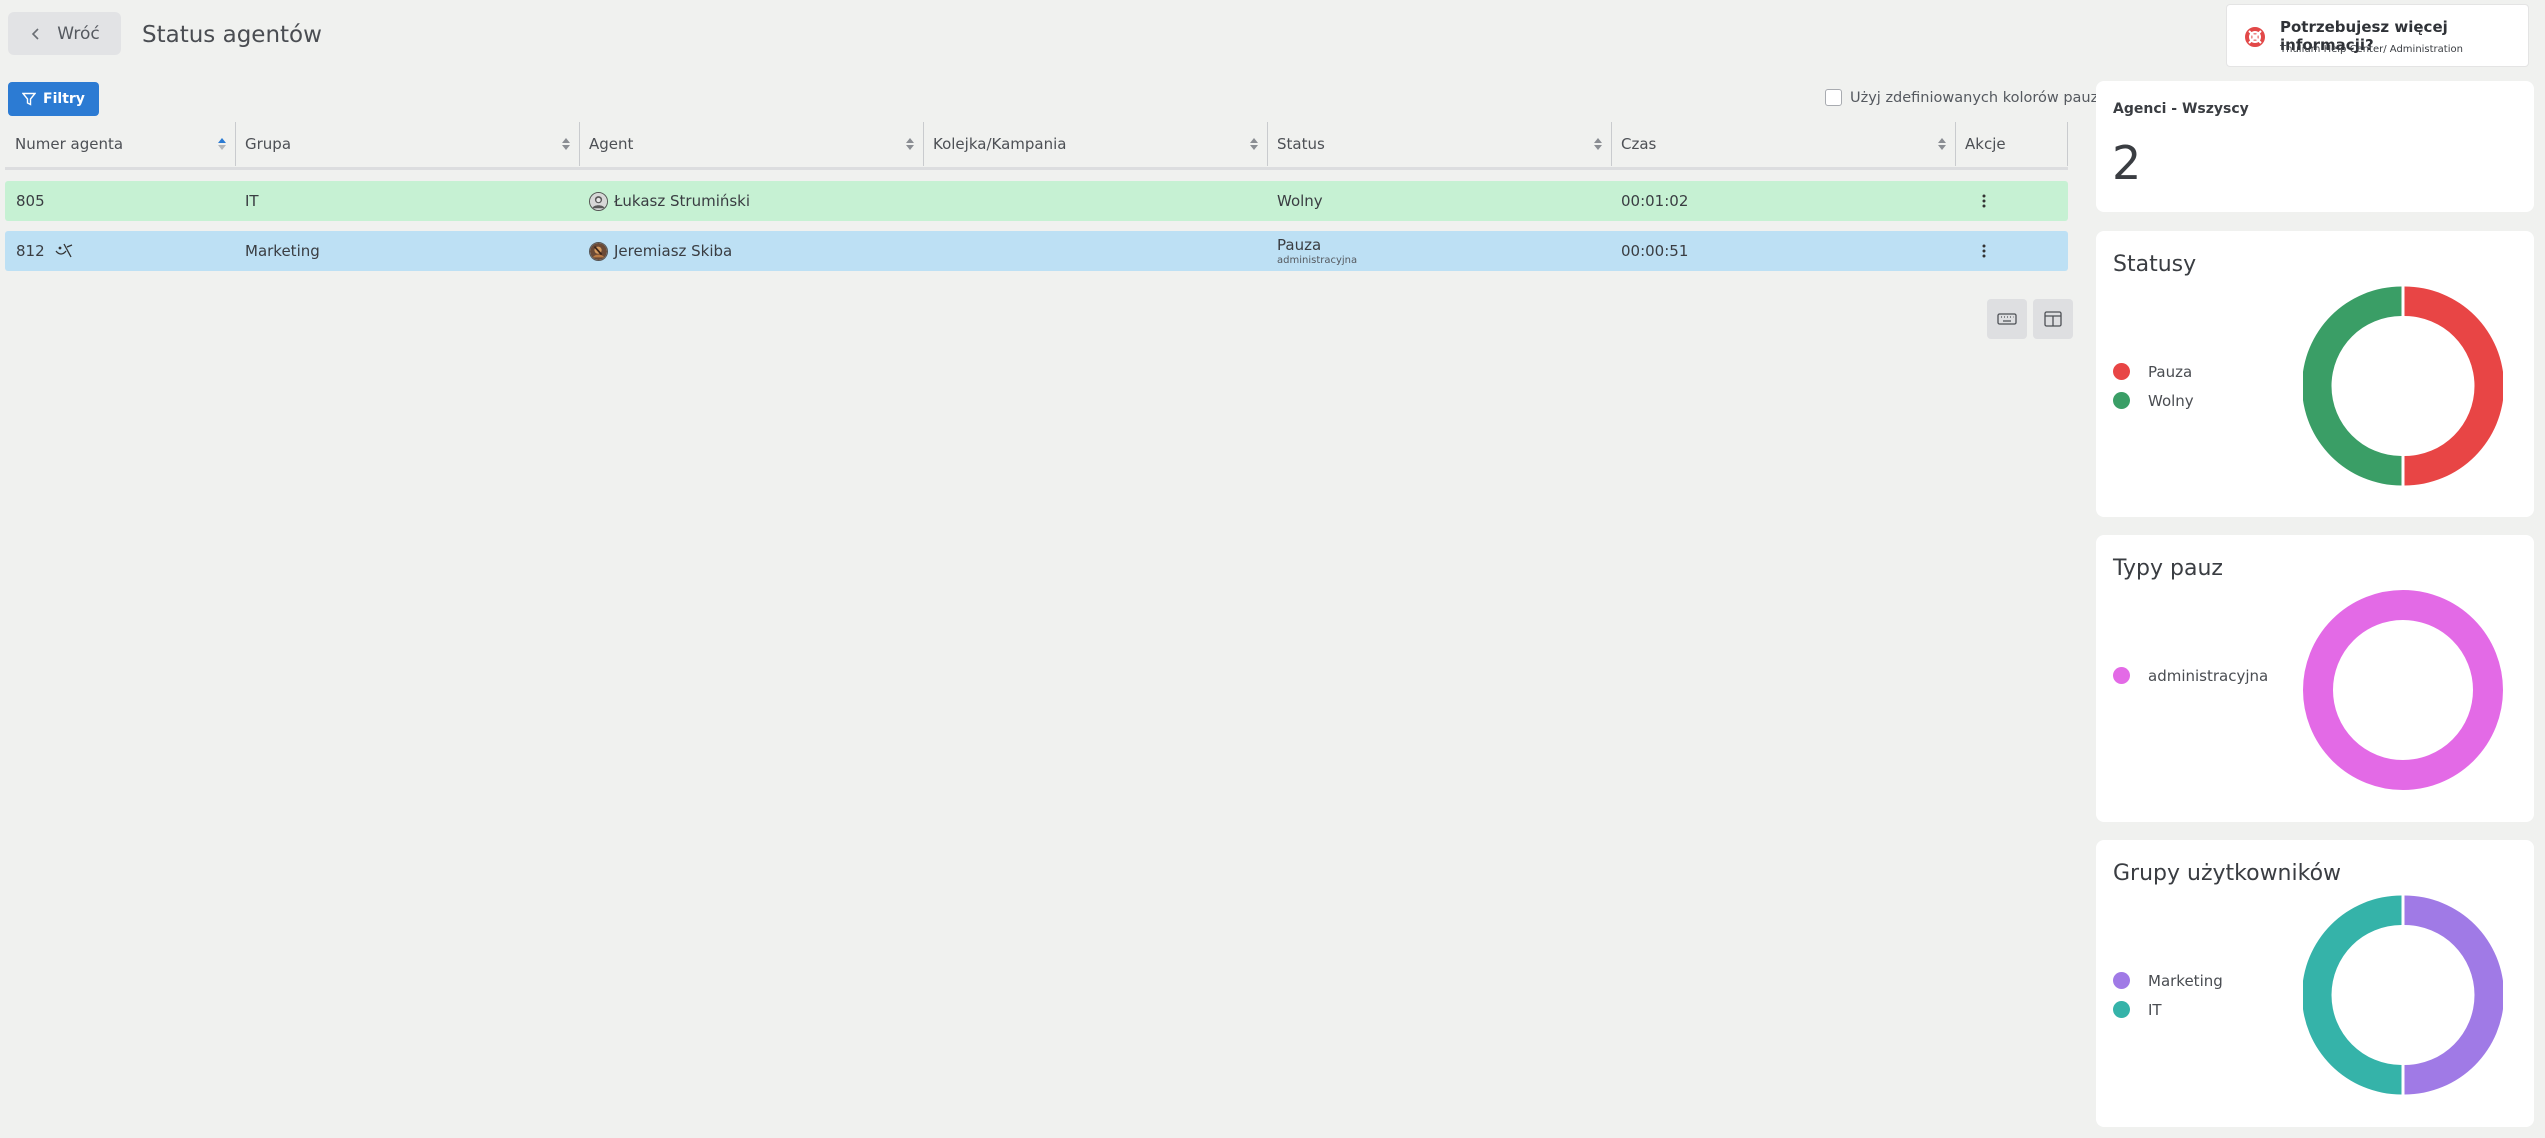 This screenshot has width=2545, height=1138. Describe the element at coordinates (673, 251) in the screenshot. I see `agent-name: Jeremiasz Skiba` at that location.